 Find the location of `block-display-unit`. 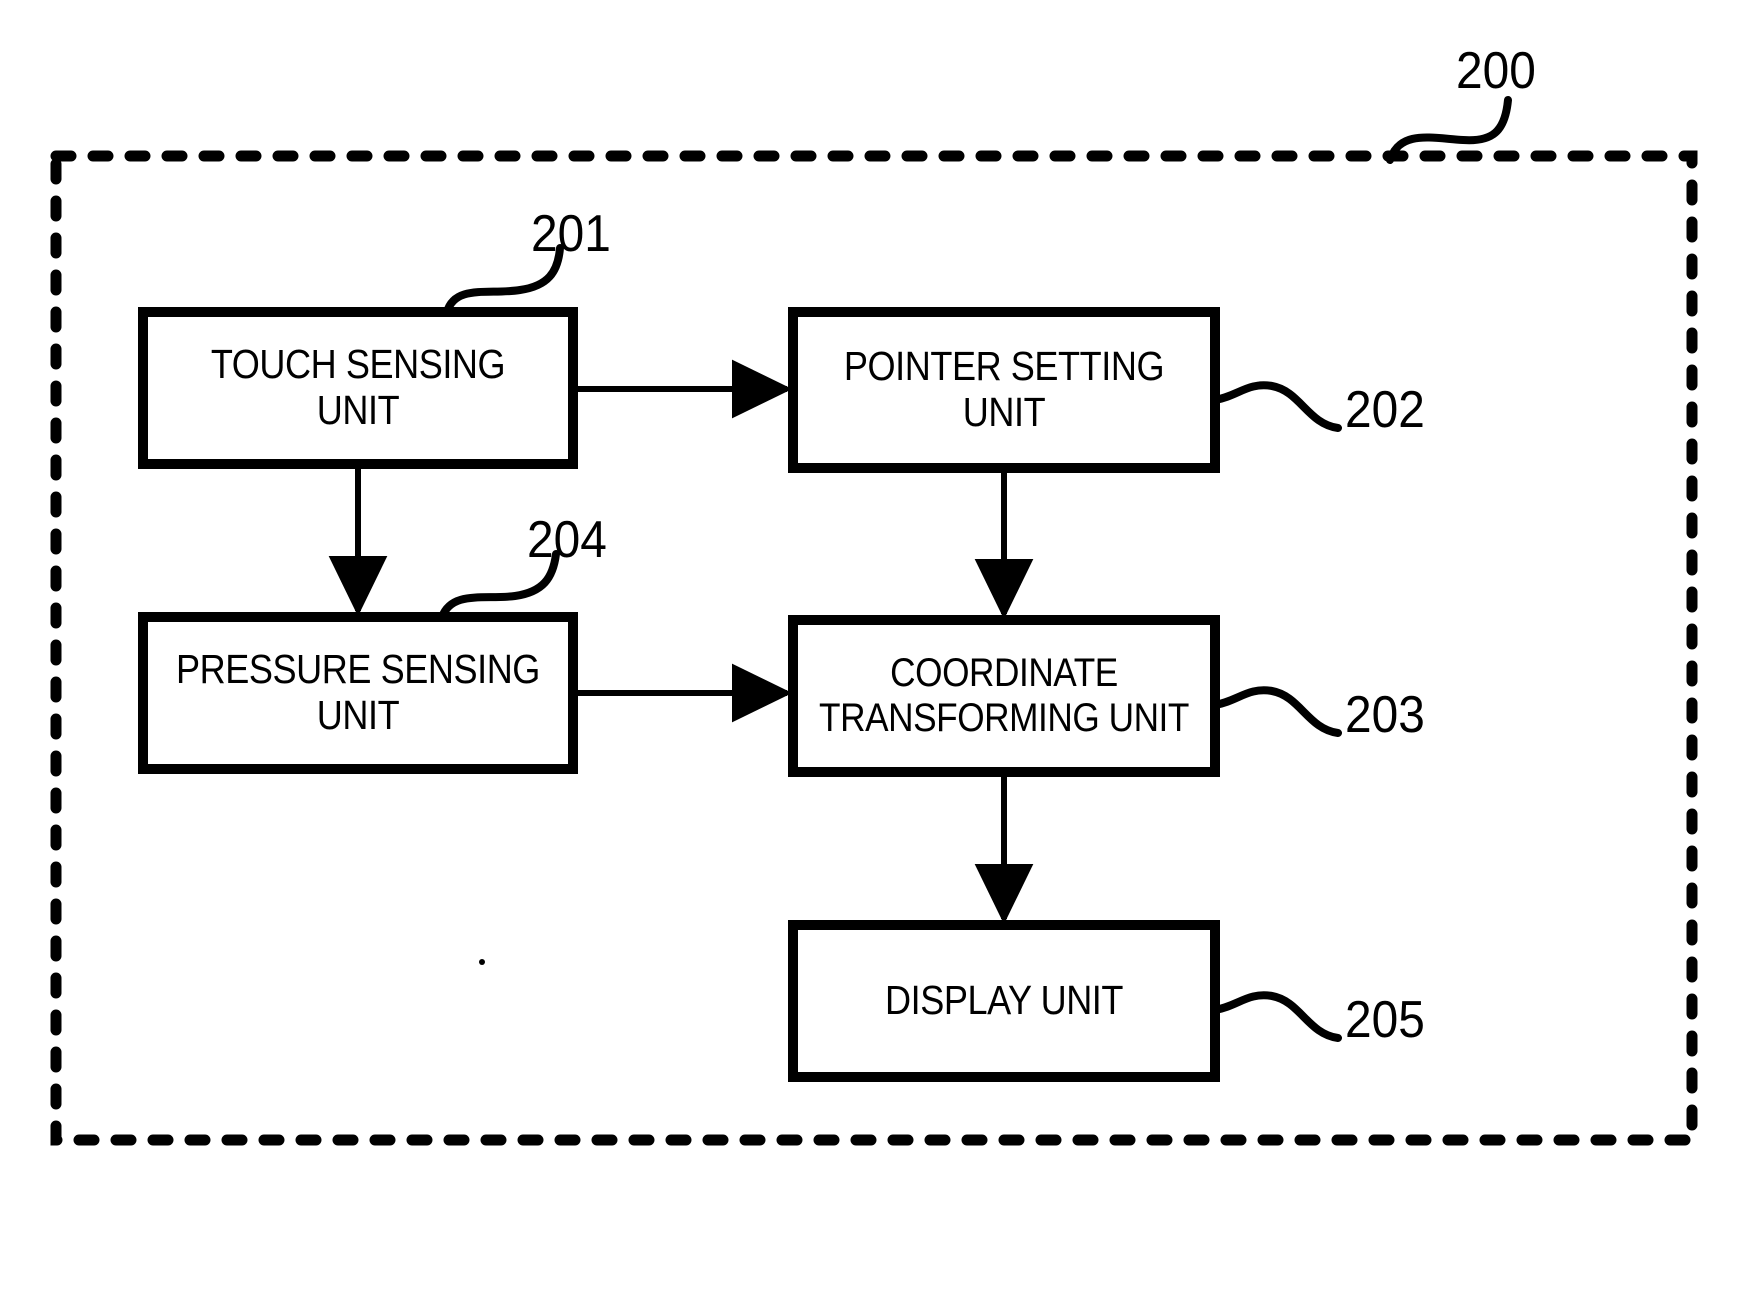

block-display-unit is located at coordinates (1004, 1001).